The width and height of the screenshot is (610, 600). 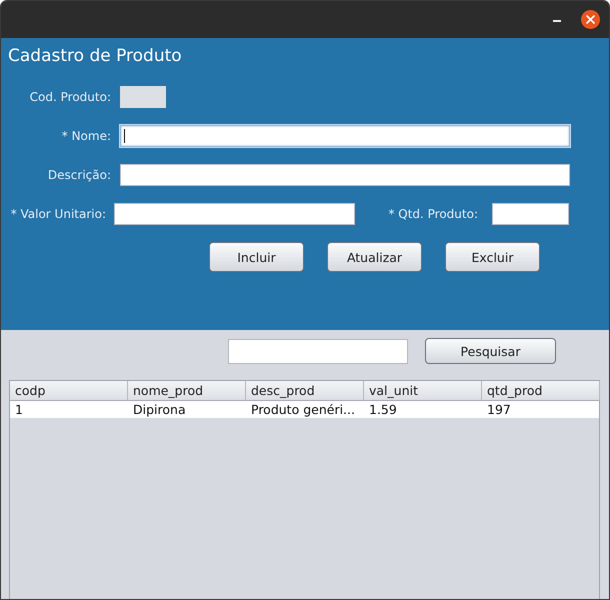 I want to click on action-button: Excluir, so click(x=492, y=257).